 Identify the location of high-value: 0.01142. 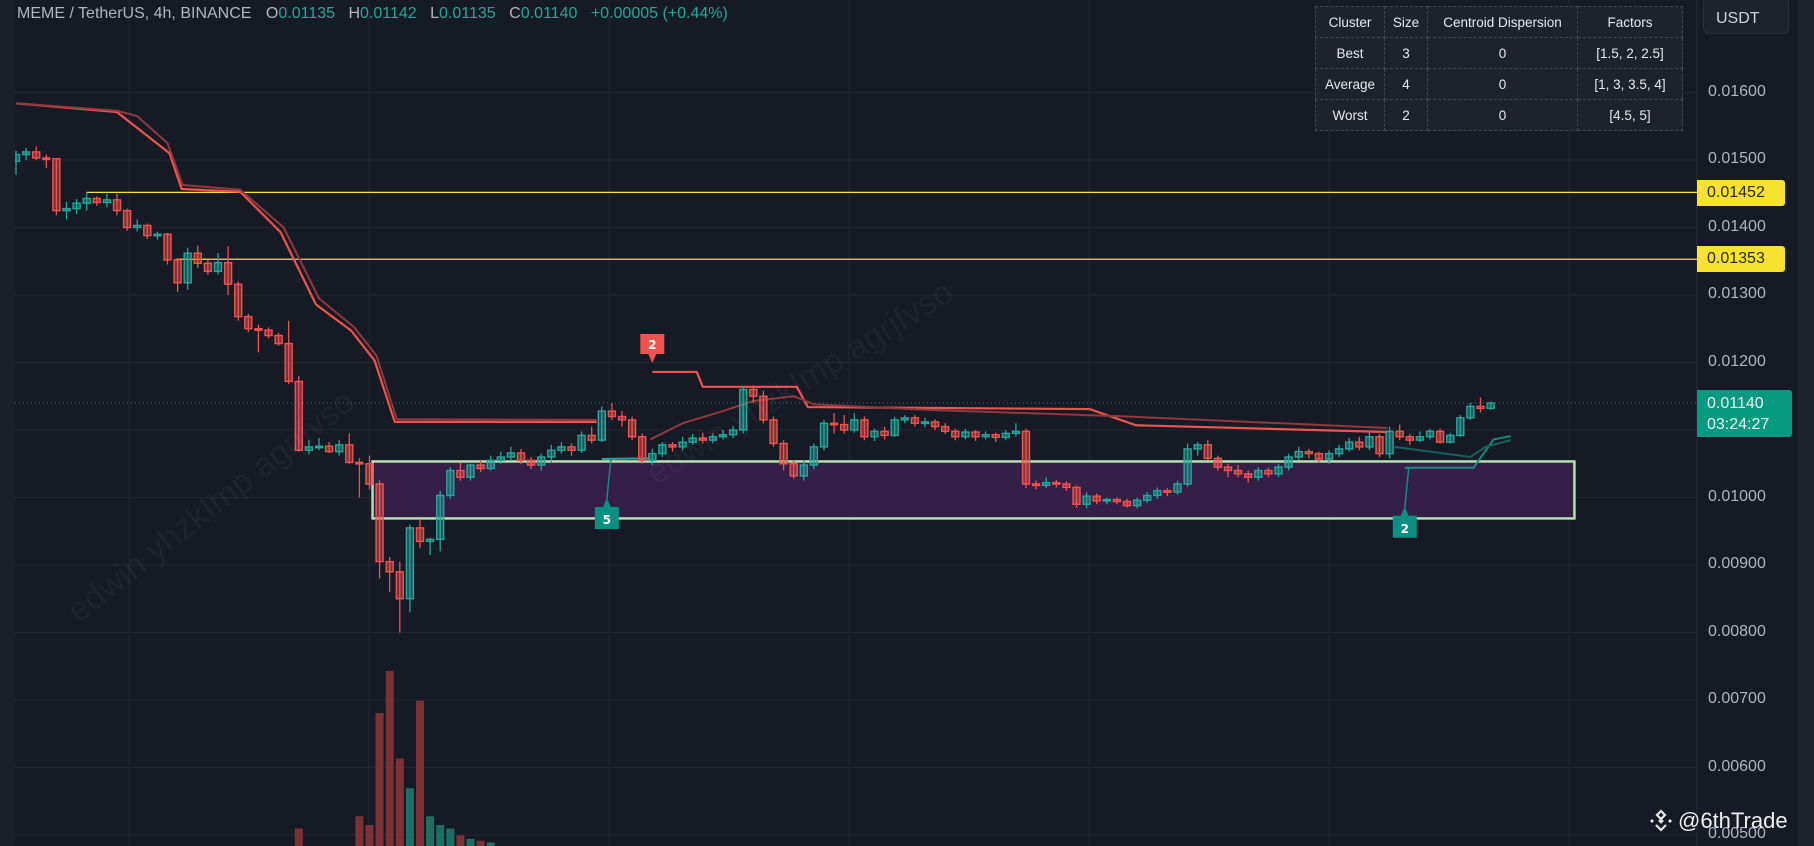
(388, 13).